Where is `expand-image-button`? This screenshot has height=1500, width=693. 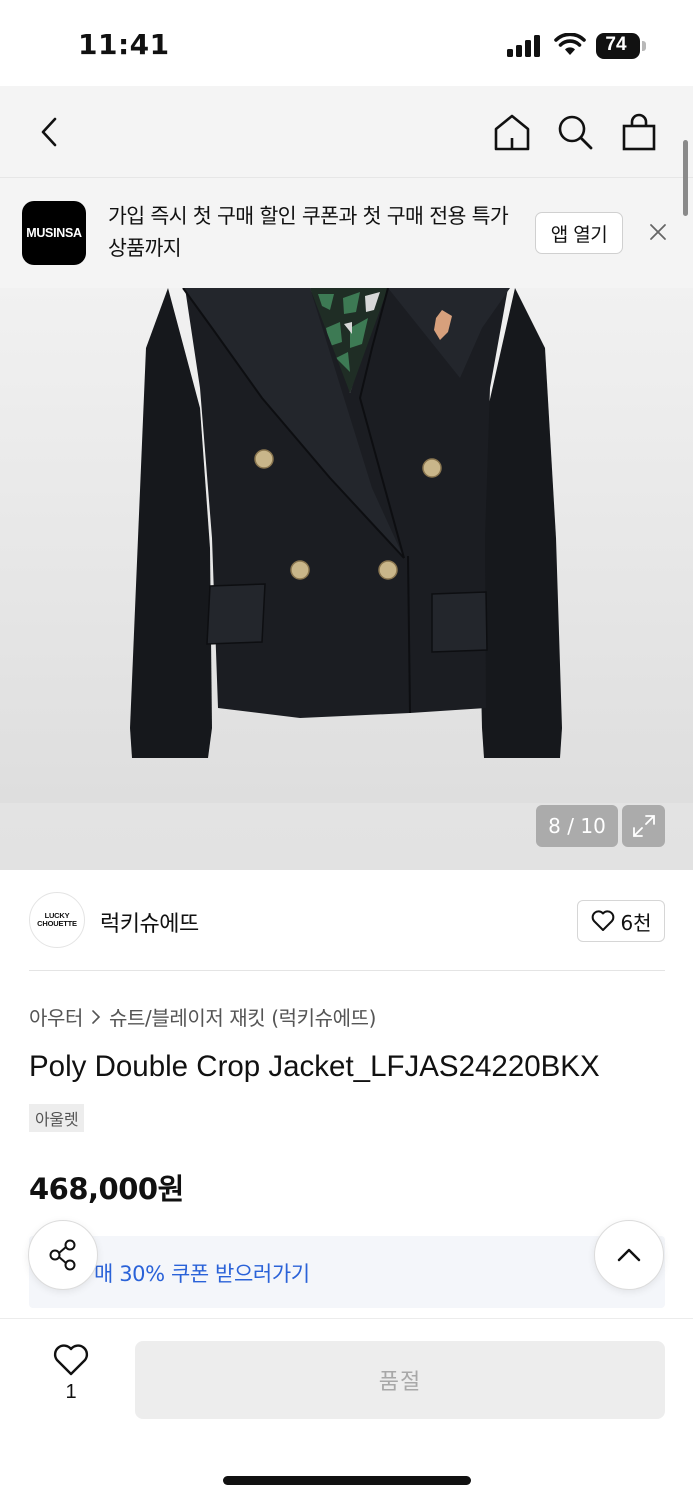
expand-image-button is located at coordinates (643, 826).